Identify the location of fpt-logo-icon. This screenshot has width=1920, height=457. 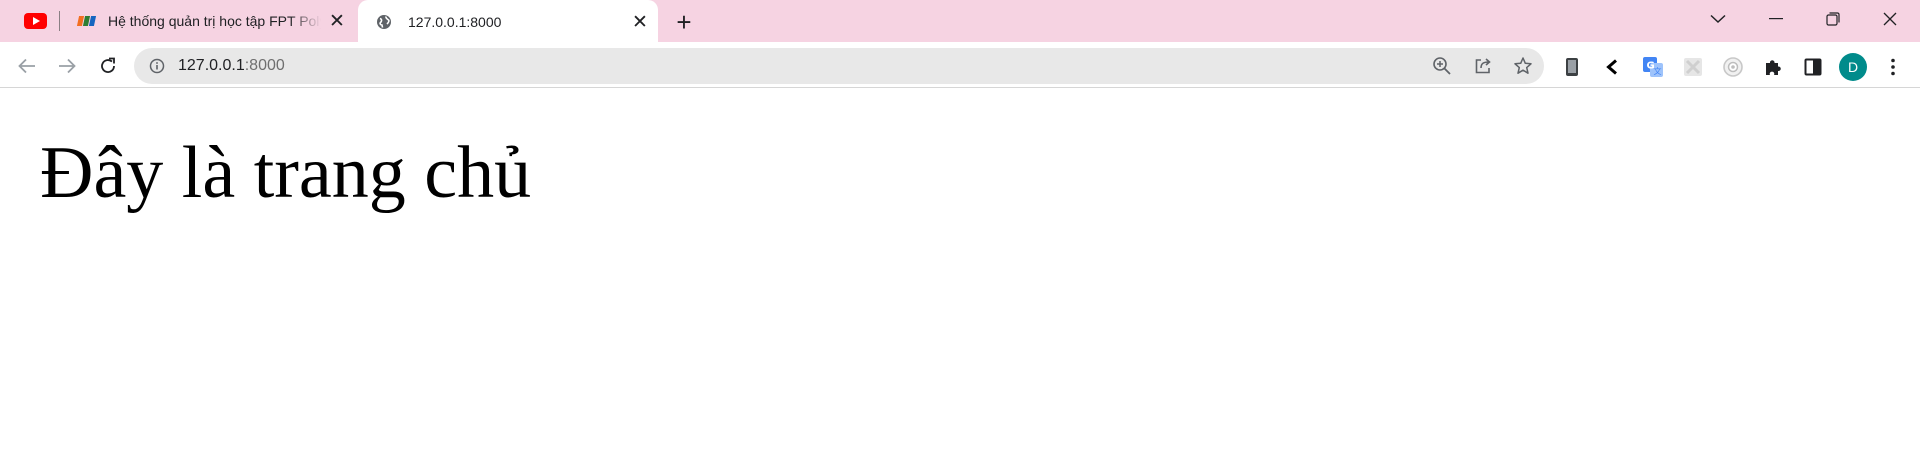
(86, 21).